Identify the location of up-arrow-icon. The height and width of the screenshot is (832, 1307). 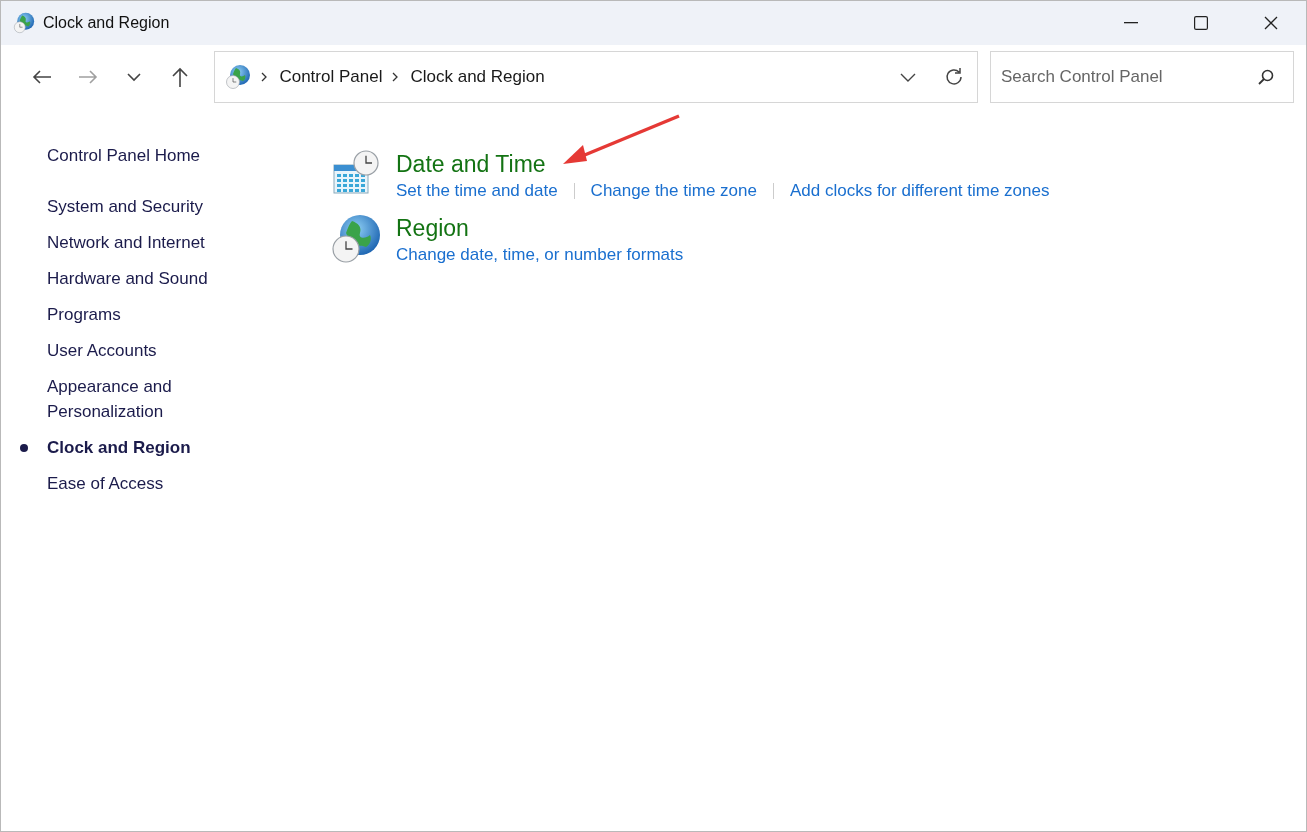
(179, 77).